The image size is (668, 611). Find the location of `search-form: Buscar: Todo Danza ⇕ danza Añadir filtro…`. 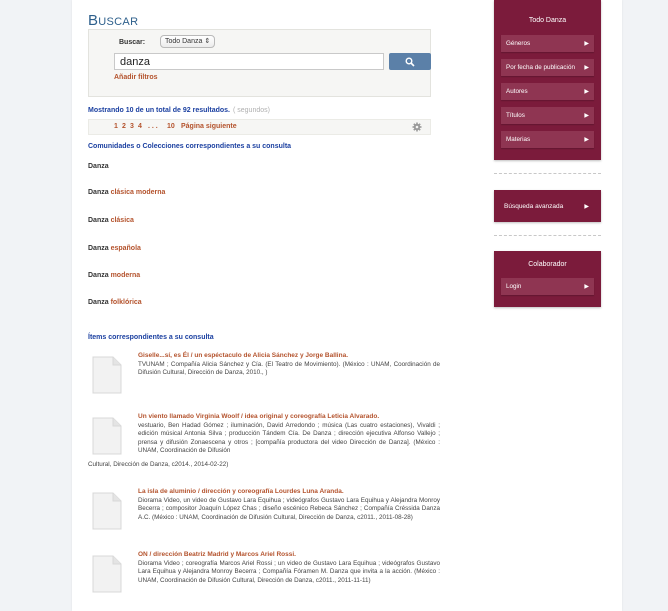

search-form: Buscar: Todo Danza ⇕ danza Añadir filtro… is located at coordinates (259, 63).